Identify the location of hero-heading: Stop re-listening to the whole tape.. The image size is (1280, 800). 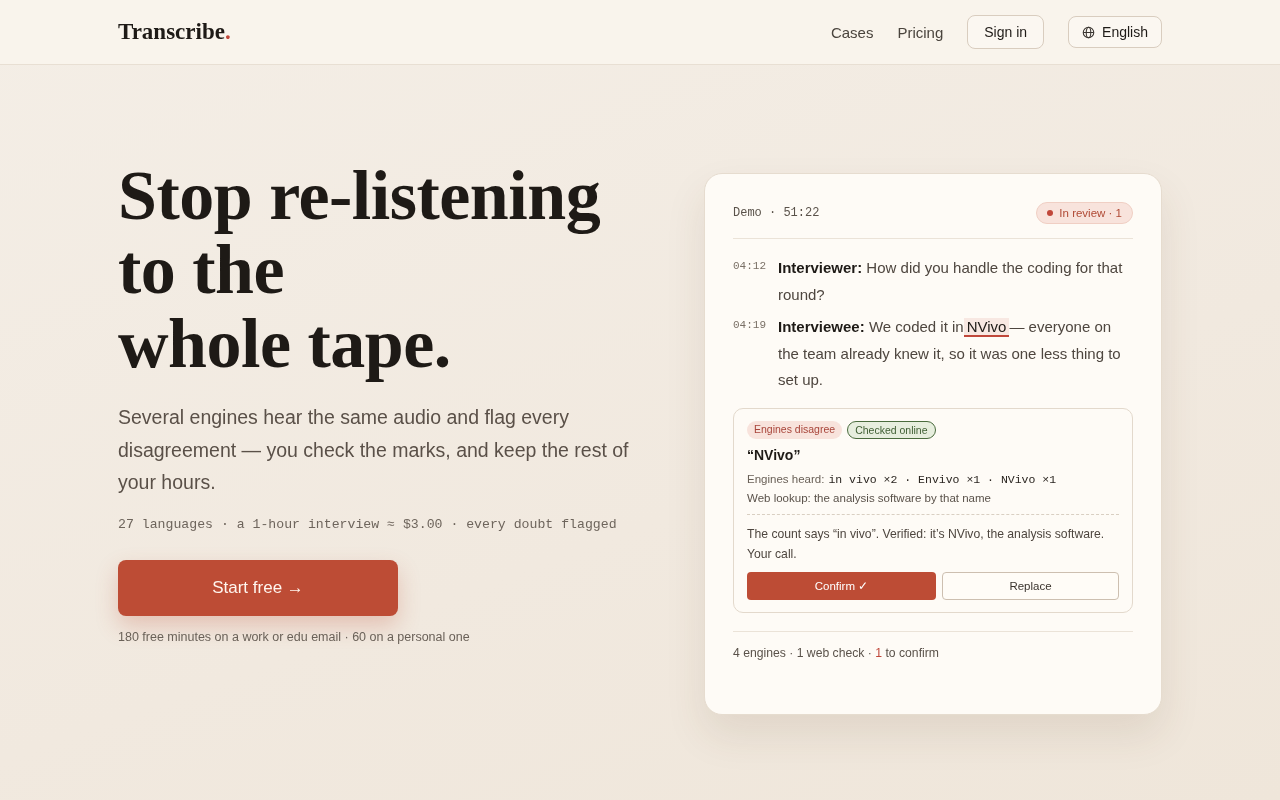
(360, 270).